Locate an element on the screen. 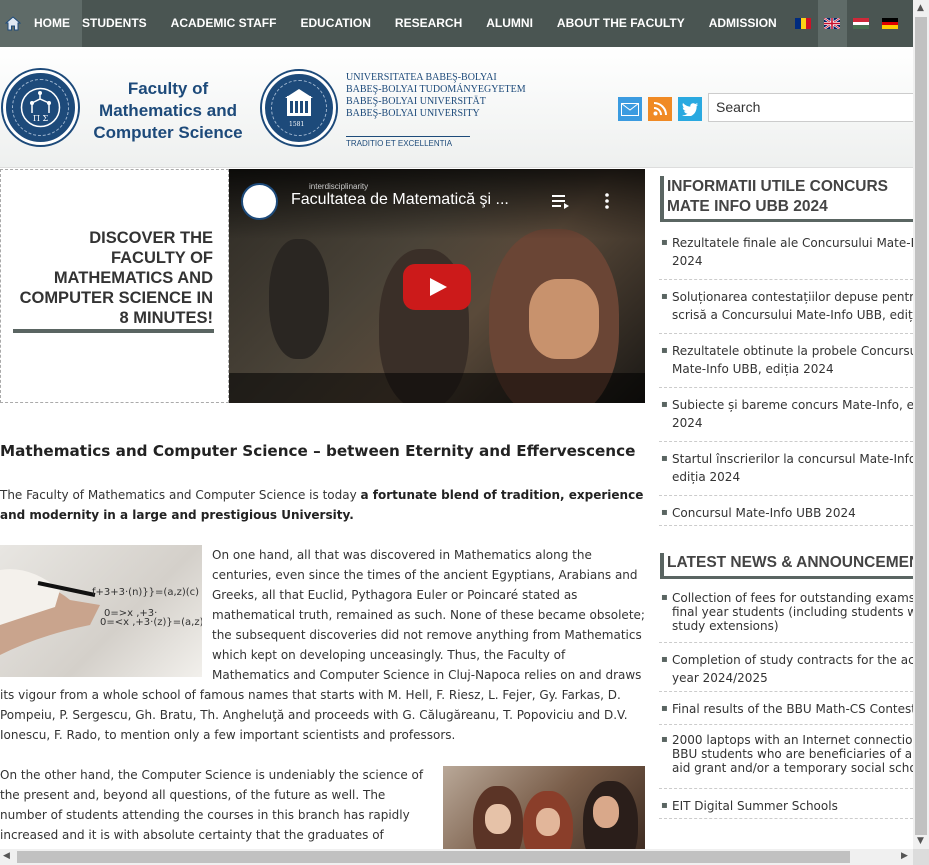 The width and height of the screenshot is (929, 865). scroll-down-icon: ▼ is located at coordinates (920, 841).